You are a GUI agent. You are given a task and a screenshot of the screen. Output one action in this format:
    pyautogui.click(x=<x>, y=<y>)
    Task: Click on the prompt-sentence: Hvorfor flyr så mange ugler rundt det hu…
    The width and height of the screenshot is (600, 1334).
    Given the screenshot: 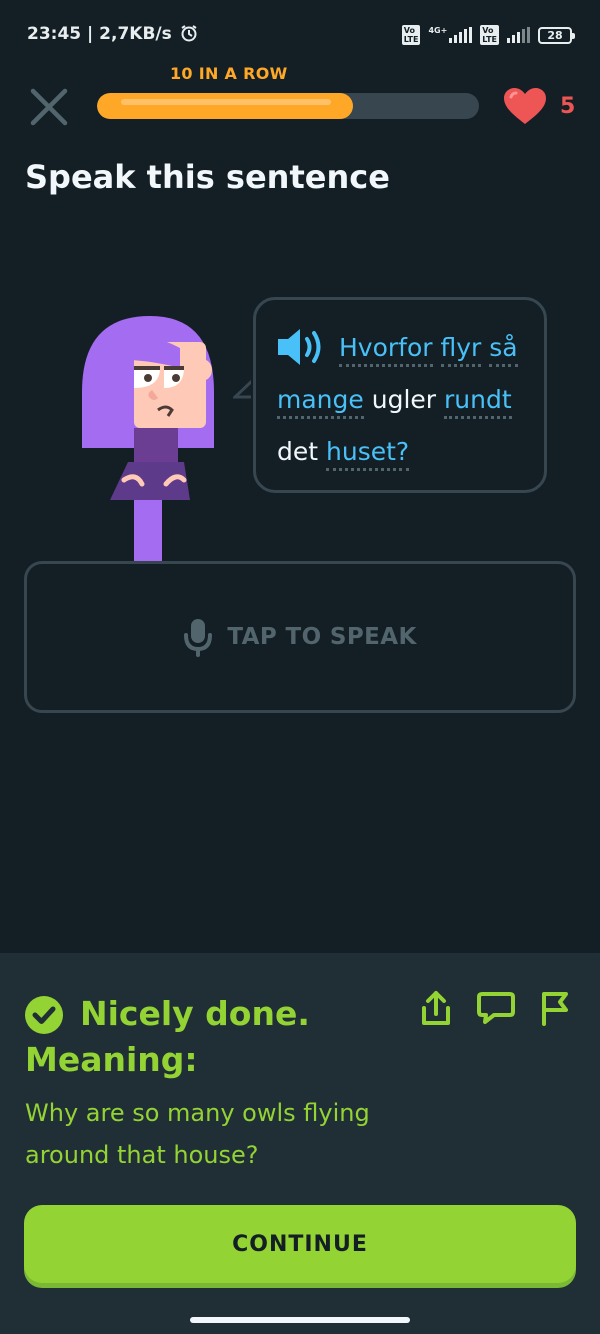 What is the action you would take?
    pyautogui.click(x=407, y=400)
    